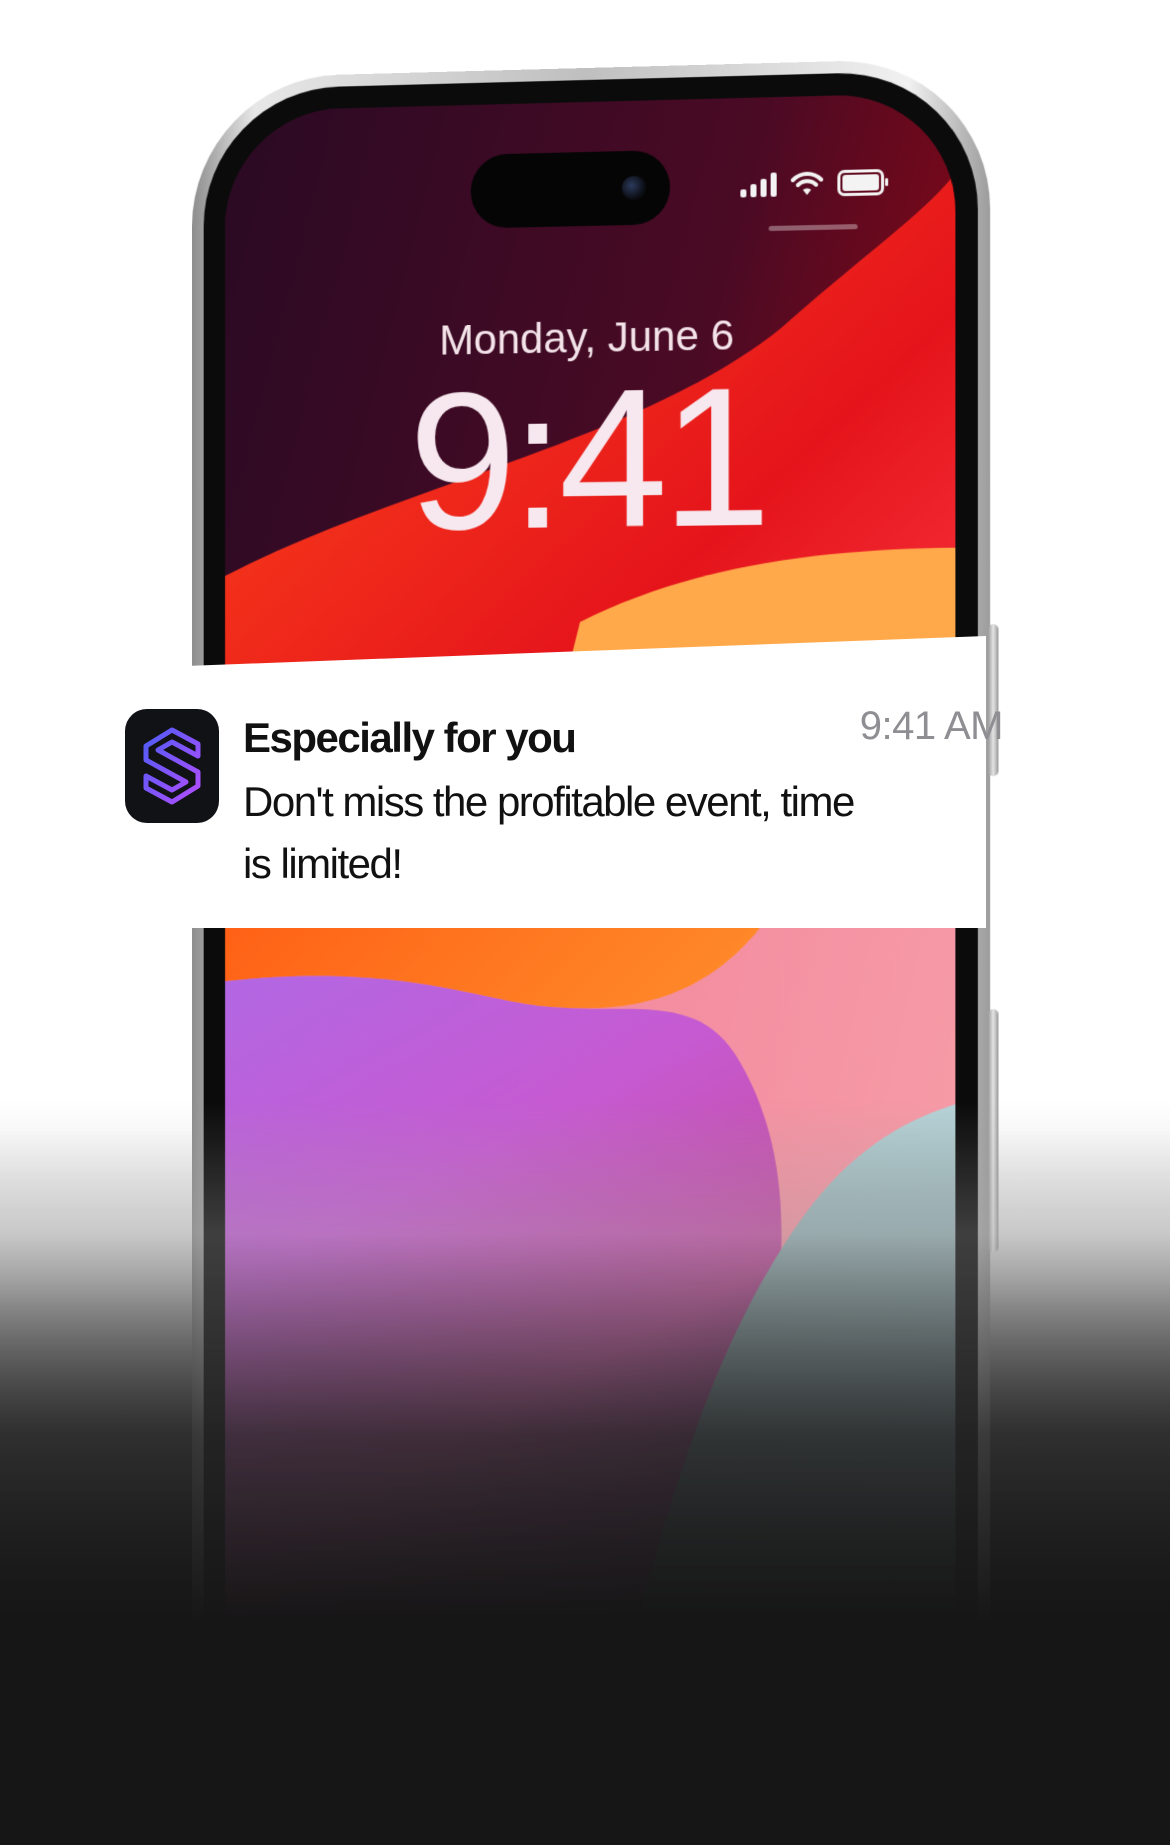 The image size is (1170, 1845). What do you see at coordinates (860, 182) in the screenshot?
I see `battery-icon` at bounding box center [860, 182].